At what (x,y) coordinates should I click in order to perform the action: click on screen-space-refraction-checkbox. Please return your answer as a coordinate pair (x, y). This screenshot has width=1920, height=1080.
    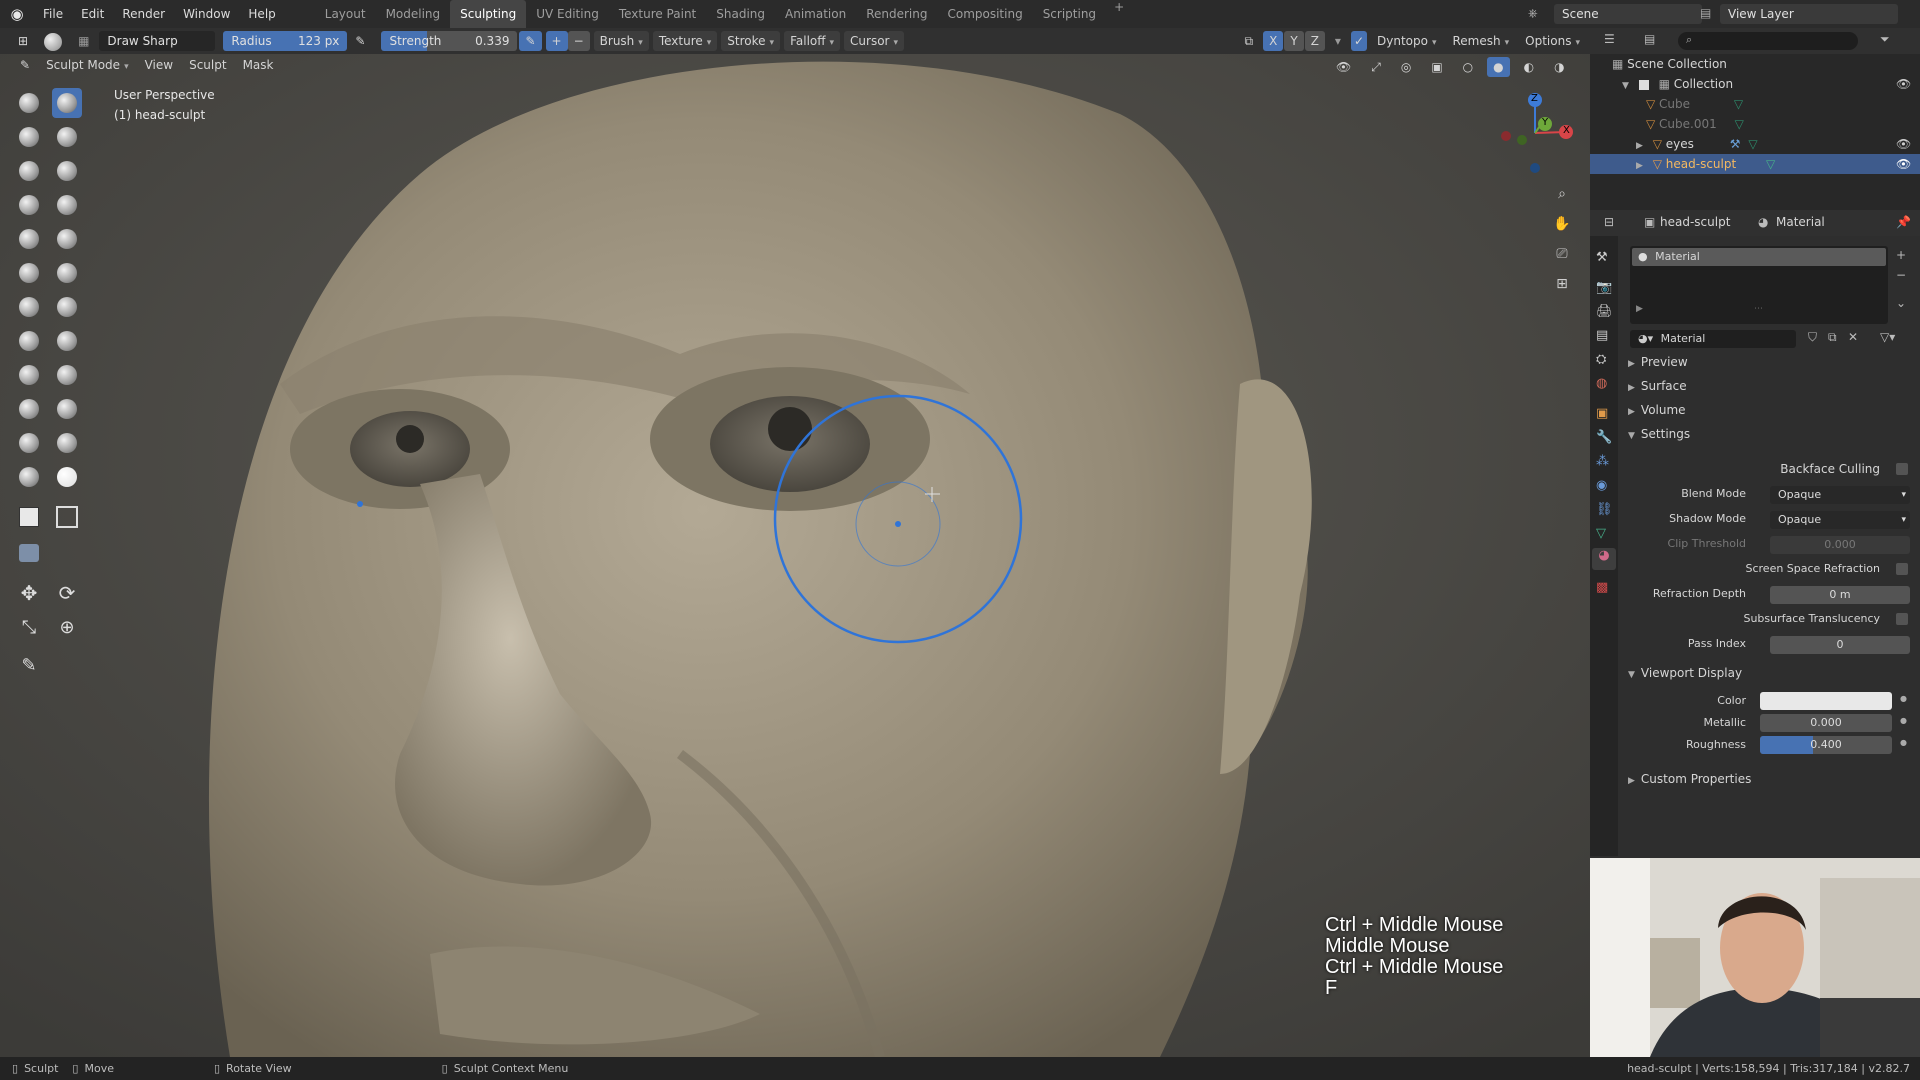
    Looking at the image, I should click on (1902, 569).